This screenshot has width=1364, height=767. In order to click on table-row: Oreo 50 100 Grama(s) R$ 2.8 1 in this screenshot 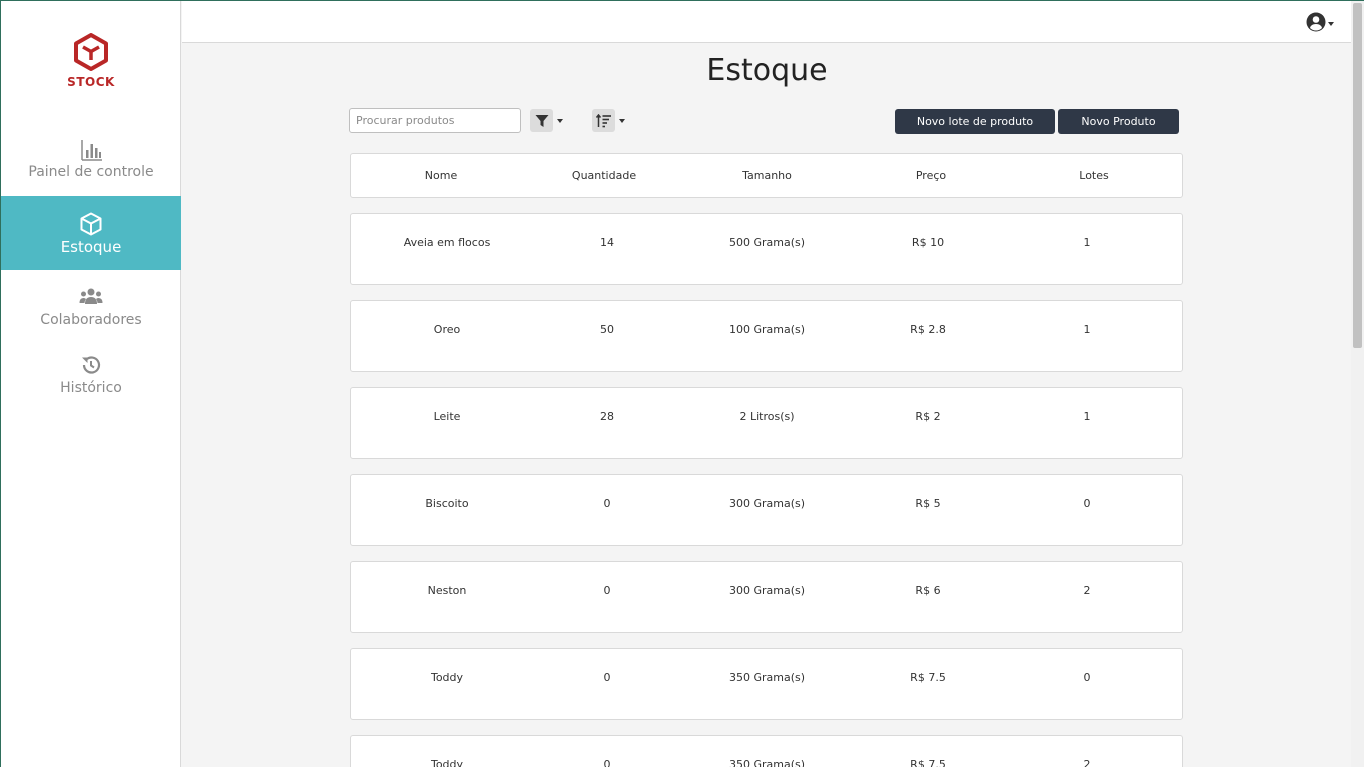, I will do `click(766, 336)`.